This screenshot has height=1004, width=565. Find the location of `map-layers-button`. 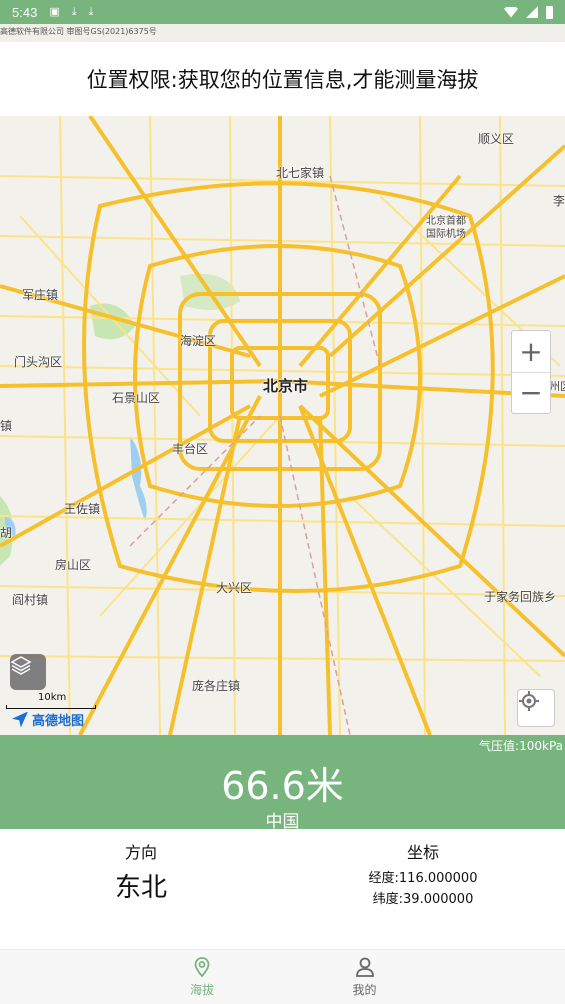

map-layers-button is located at coordinates (28, 672).